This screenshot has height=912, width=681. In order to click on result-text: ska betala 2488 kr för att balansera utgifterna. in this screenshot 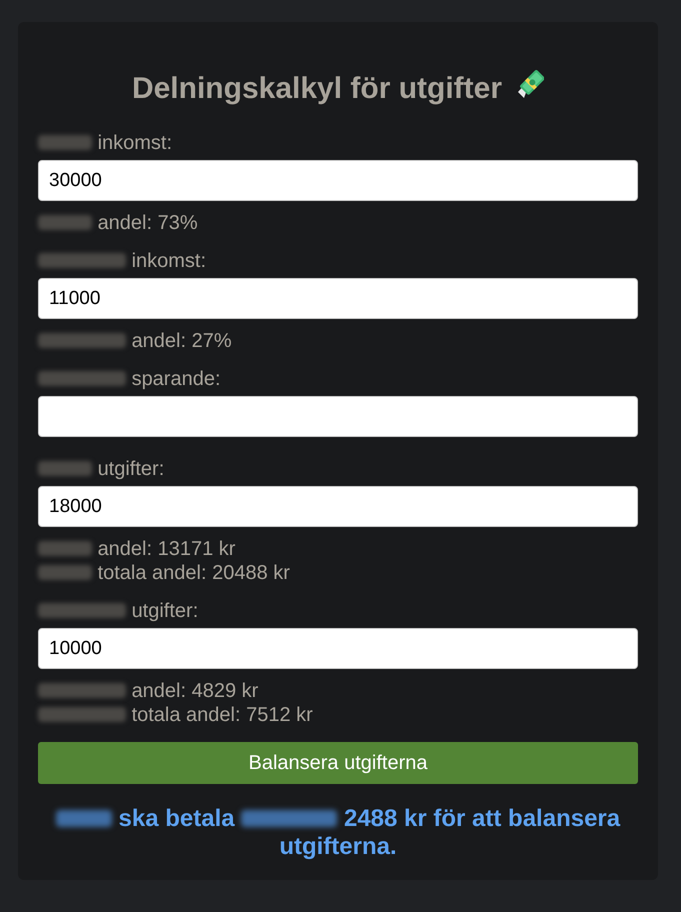, I will do `click(338, 833)`.